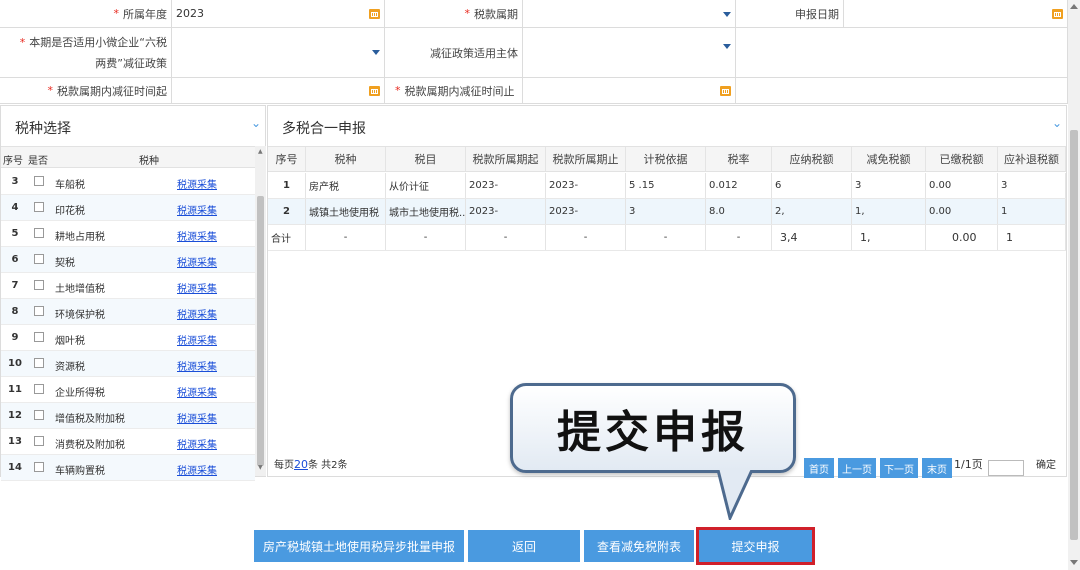 This screenshot has height=570, width=1080. What do you see at coordinates (1006, 468) in the screenshot?
I see `page-number-input` at bounding box center [1006, 468].